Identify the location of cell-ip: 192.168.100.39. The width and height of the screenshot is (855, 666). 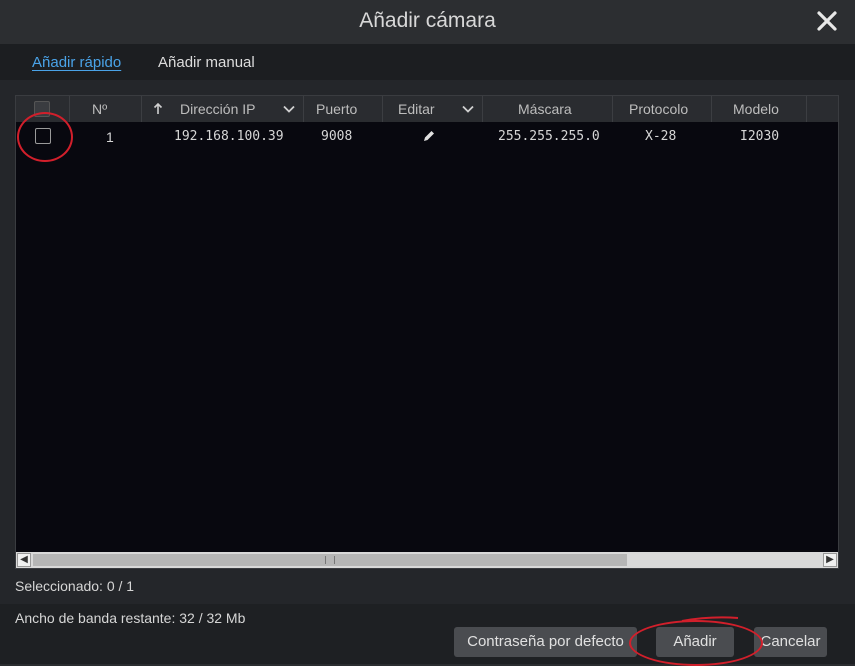
(229, 136).